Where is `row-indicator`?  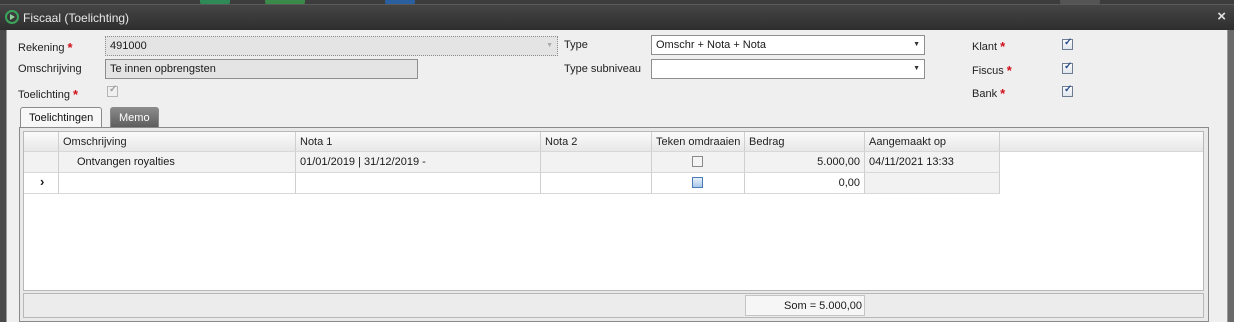 row-indicator is located at coordinates (41, 162).